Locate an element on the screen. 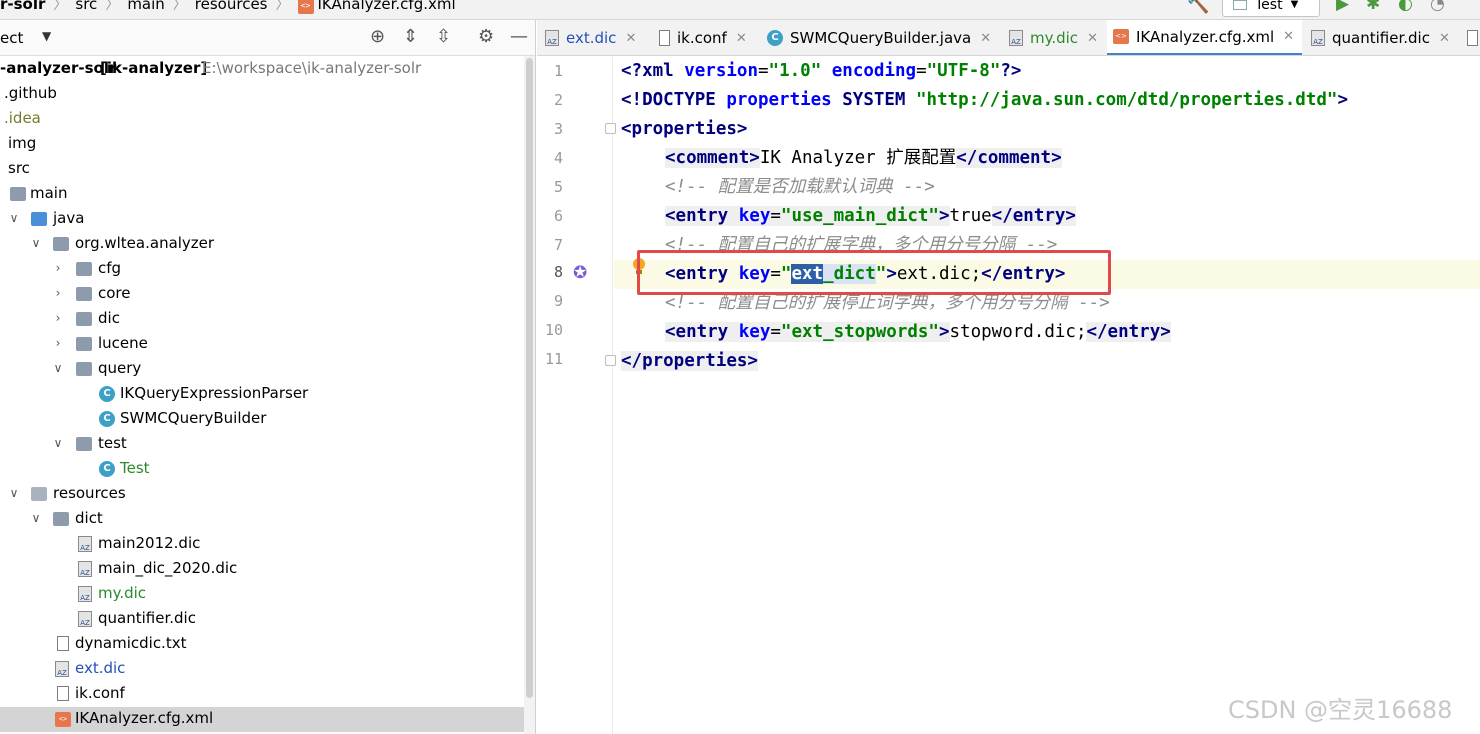  debug-icon: ✱ is located at coordinates (1373, 7).